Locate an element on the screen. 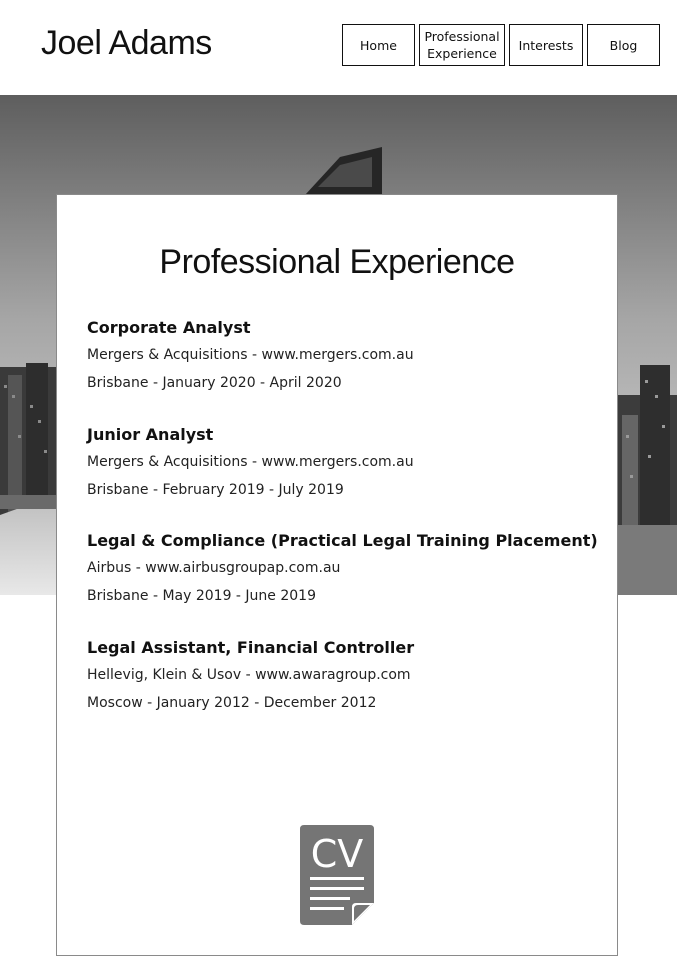  nav-interests-label: Interests is located at coordinates (546, 45).